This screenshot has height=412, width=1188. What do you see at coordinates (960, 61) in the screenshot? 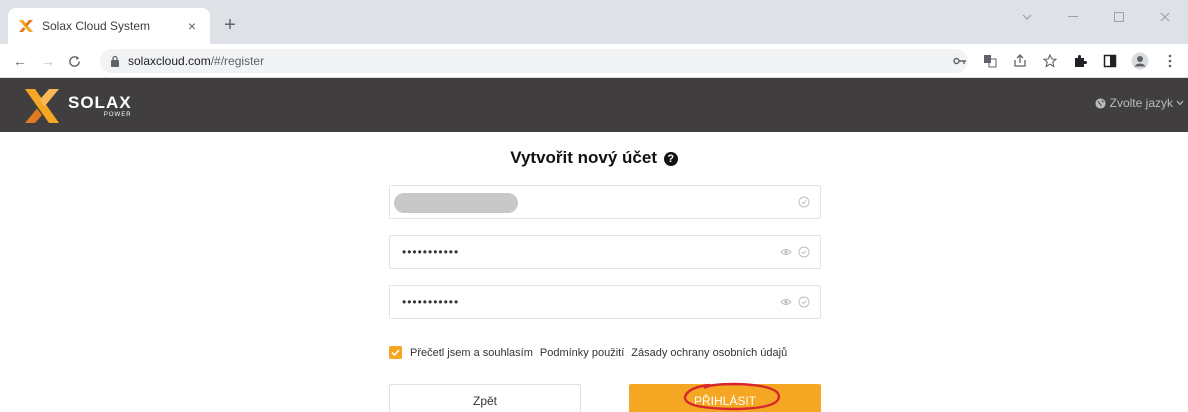
I see `key-icon` at bounding box center [960, 61].